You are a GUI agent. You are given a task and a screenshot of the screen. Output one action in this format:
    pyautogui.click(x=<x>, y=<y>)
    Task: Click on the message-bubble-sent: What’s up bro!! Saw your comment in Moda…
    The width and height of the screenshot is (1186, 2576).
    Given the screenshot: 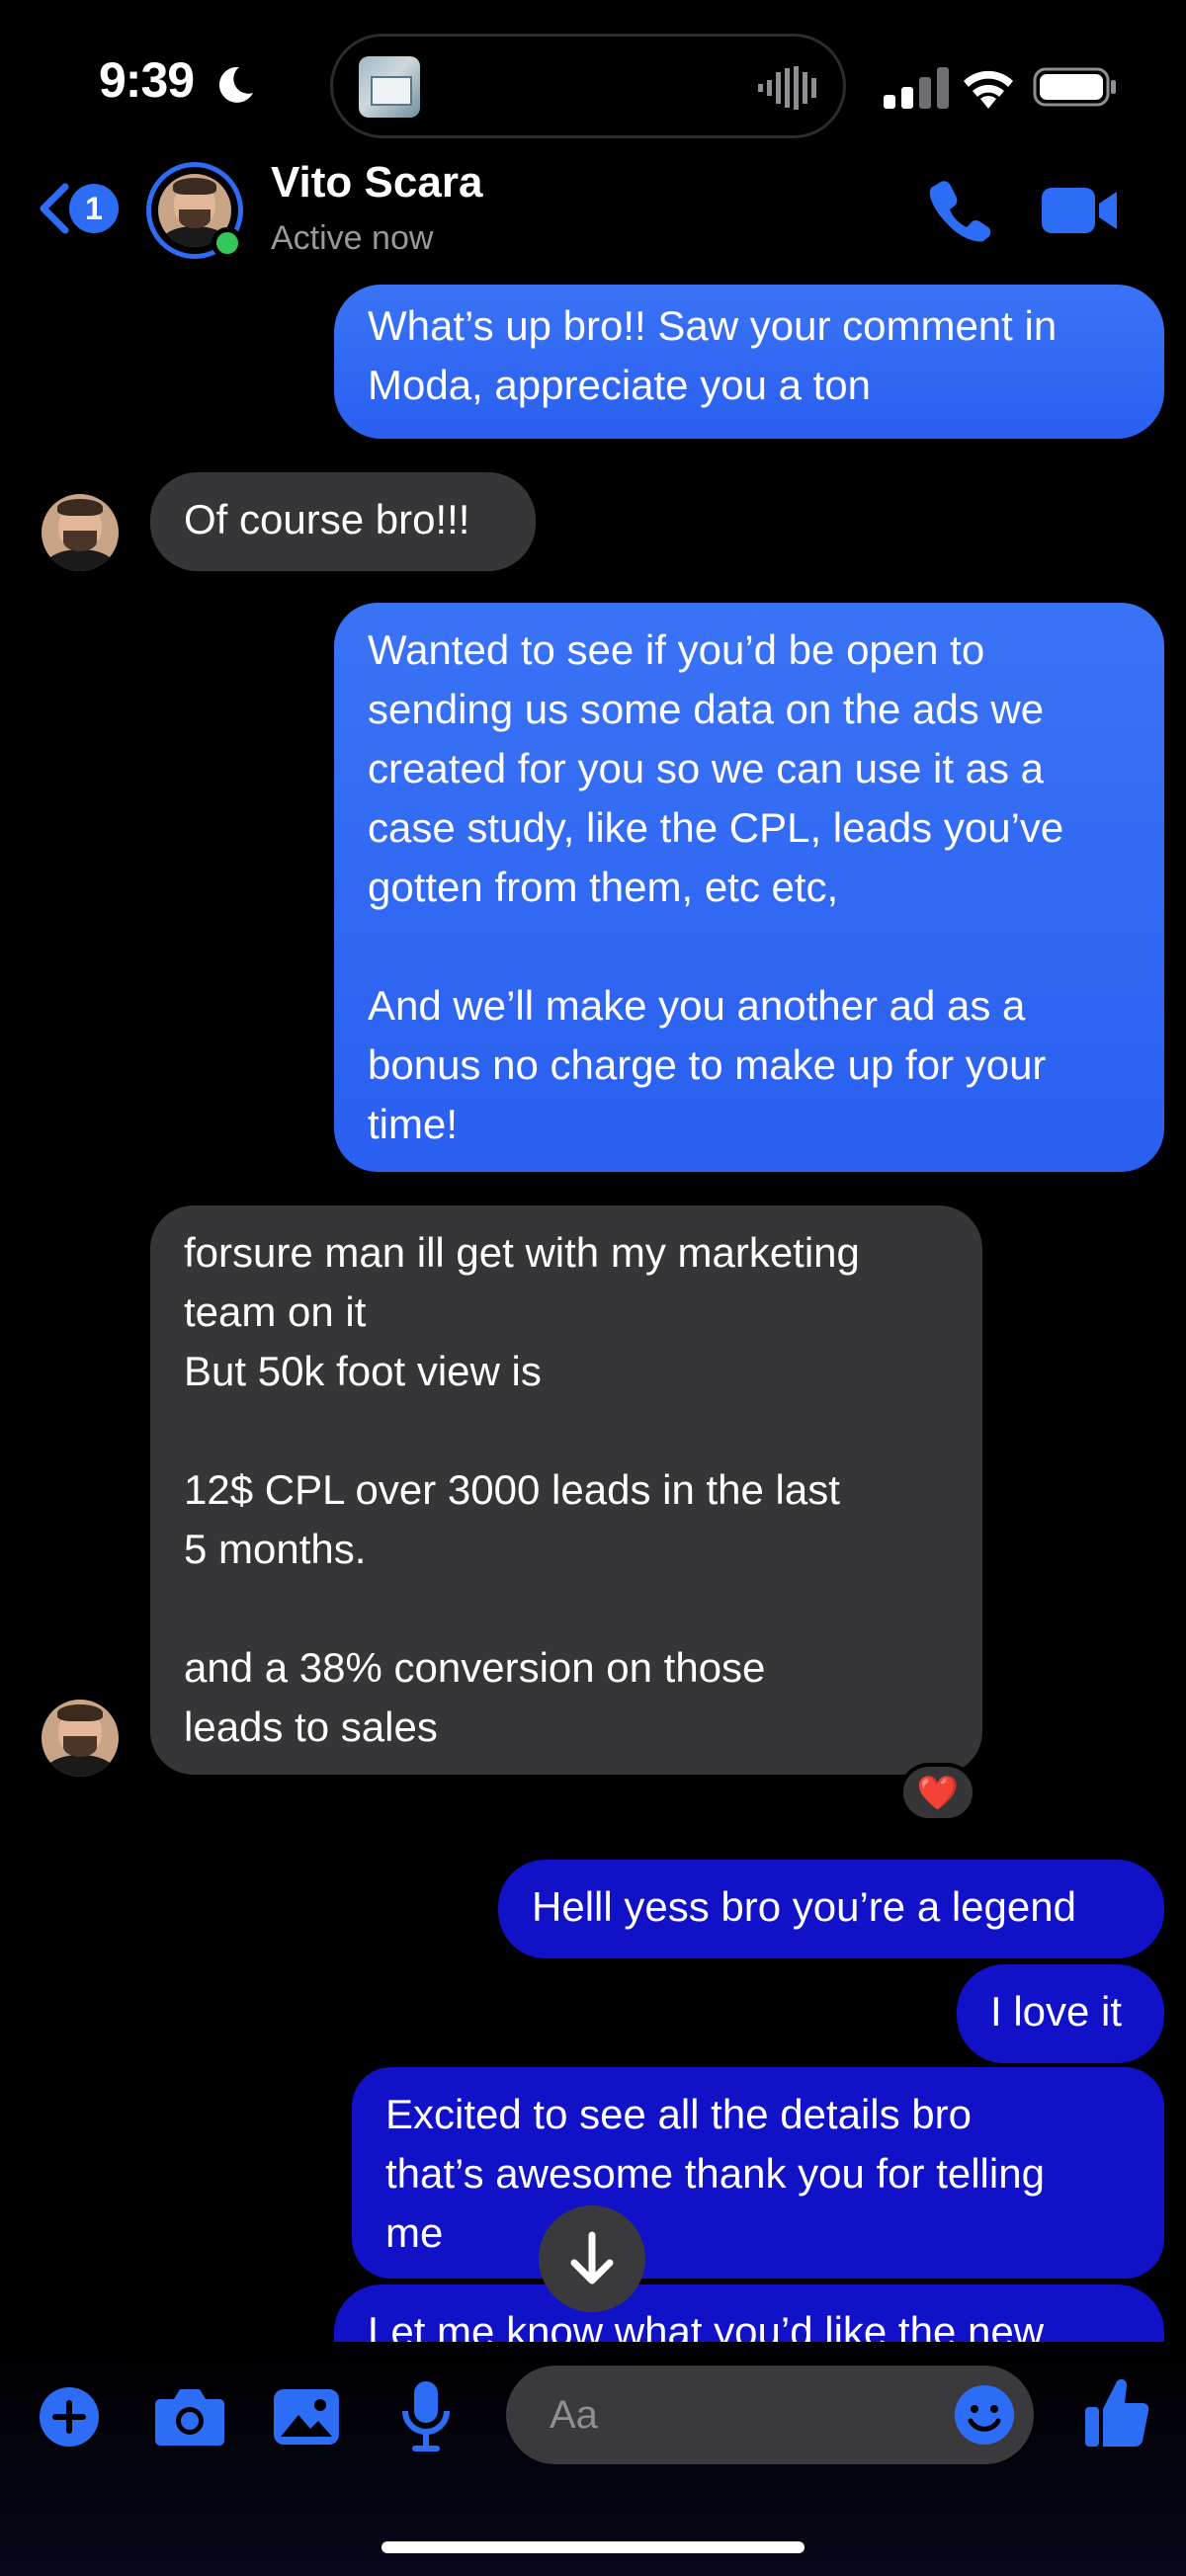 What is the action you would take?
    pyautogui.click(x=749, y=362)
    